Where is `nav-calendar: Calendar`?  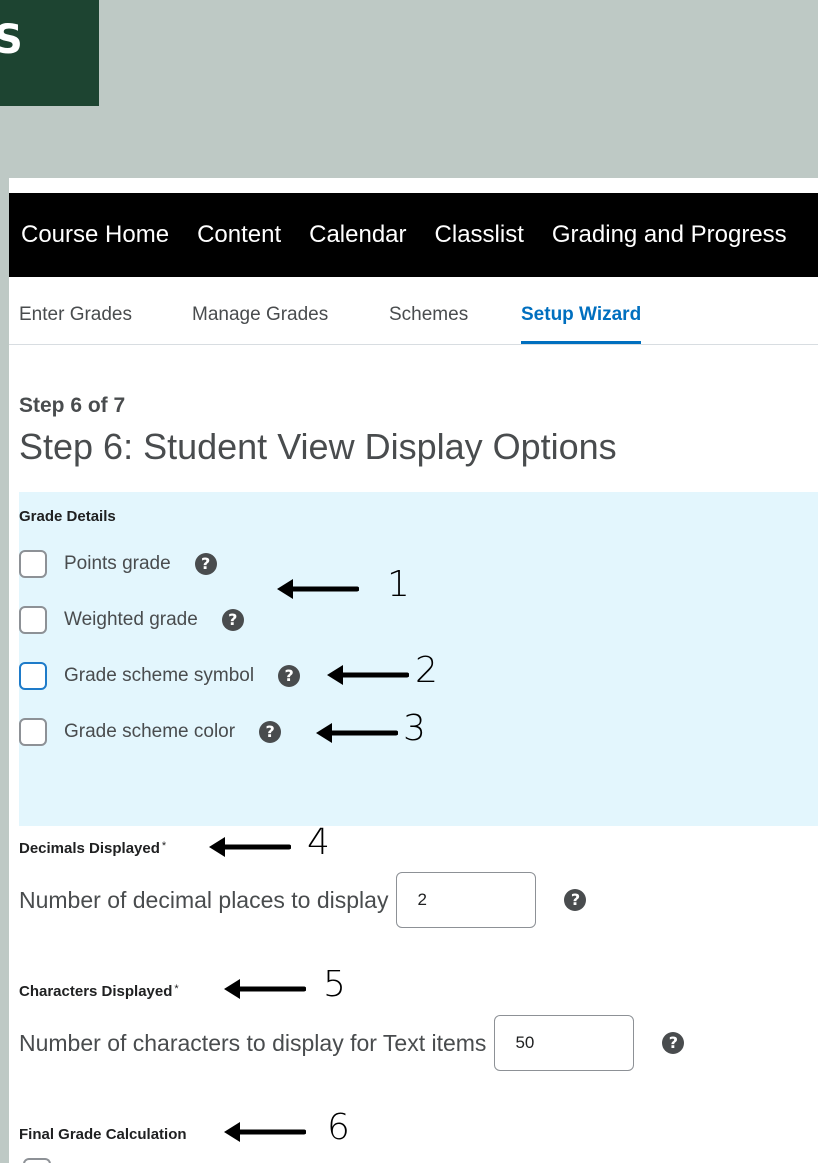
nav-calendar: Calendar is located at coordinates (357, 235).